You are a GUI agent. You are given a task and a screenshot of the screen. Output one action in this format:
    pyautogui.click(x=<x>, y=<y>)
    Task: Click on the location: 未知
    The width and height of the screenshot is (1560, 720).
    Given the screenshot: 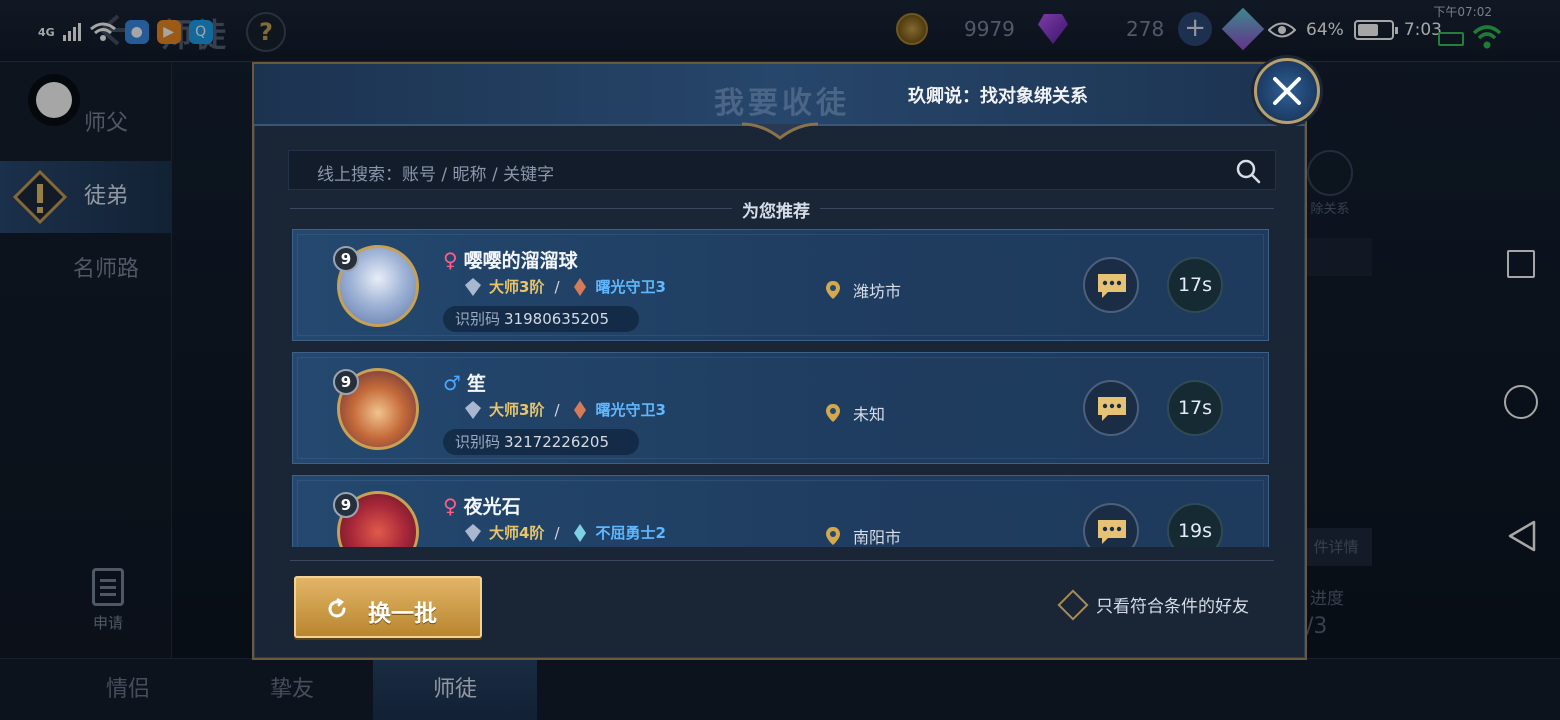 What is the action you would take?
    pyautogui.click(x=855, y=413)
    